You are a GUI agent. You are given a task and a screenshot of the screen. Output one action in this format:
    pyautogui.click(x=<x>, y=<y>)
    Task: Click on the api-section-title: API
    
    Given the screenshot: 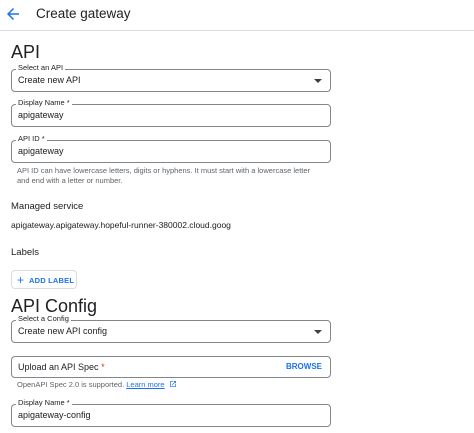 What is the action you would take?
    pyautogui.click(x=26, y=52)
    